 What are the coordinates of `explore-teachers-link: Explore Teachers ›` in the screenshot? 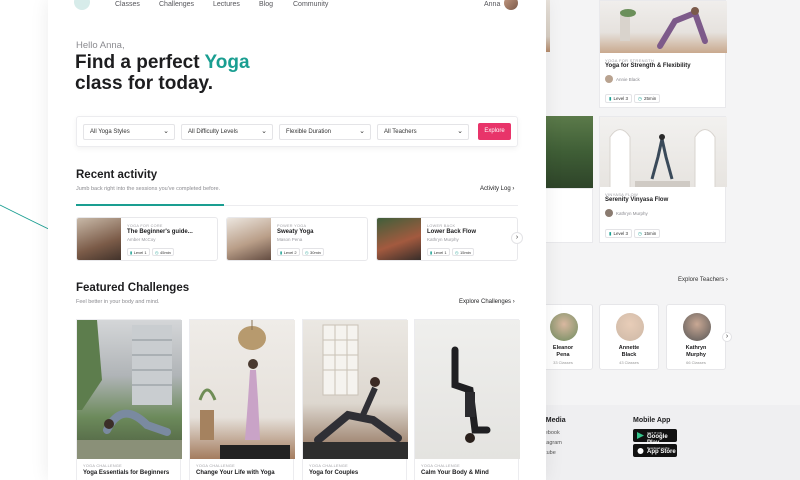 It's located at (703, 280).